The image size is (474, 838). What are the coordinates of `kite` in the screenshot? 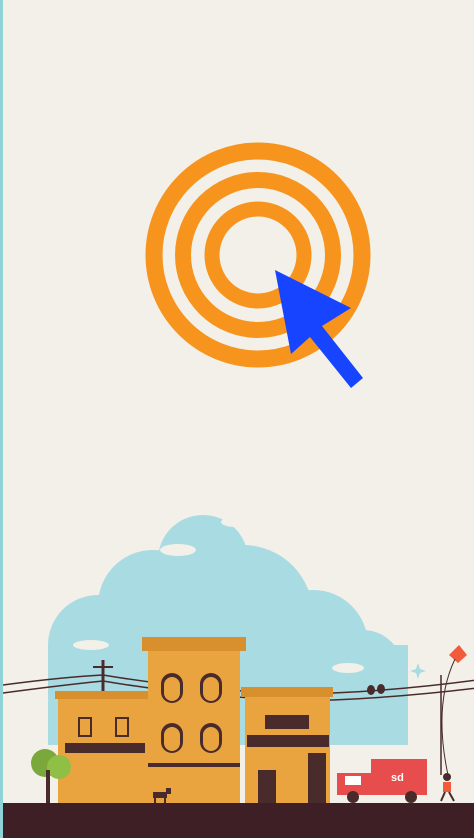 It's located at (454, 710).